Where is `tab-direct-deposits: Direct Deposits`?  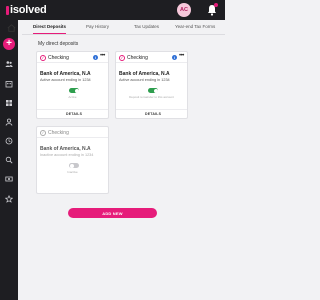 tab-direct-deposits: Direct Deposits is located at coordinates (49, 26).